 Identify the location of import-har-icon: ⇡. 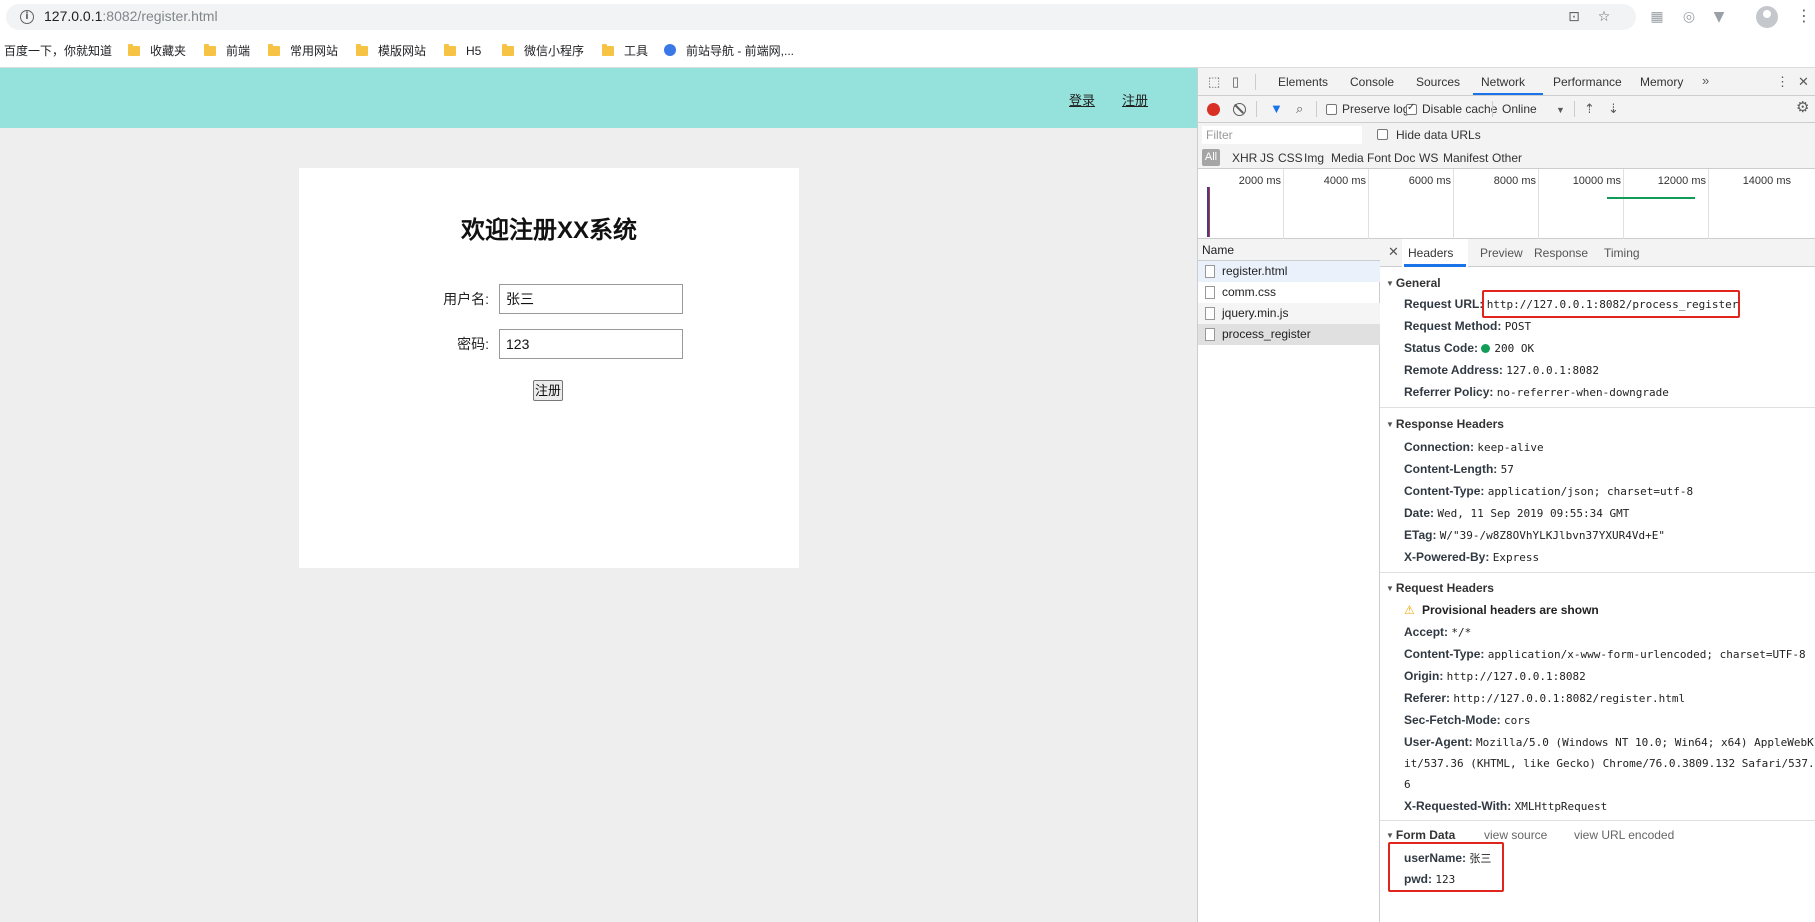
(1589, 109).